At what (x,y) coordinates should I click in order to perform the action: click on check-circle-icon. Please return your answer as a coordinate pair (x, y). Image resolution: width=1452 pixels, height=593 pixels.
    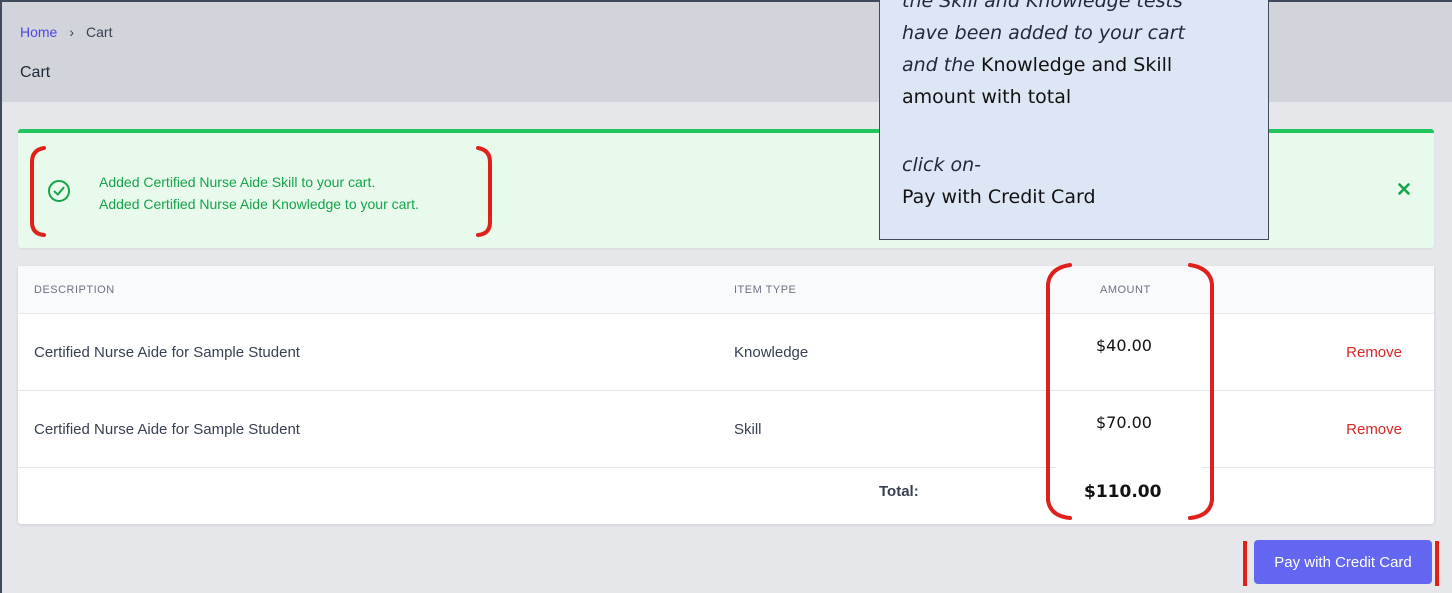
    Looking at the image, I should click on (59, 191).